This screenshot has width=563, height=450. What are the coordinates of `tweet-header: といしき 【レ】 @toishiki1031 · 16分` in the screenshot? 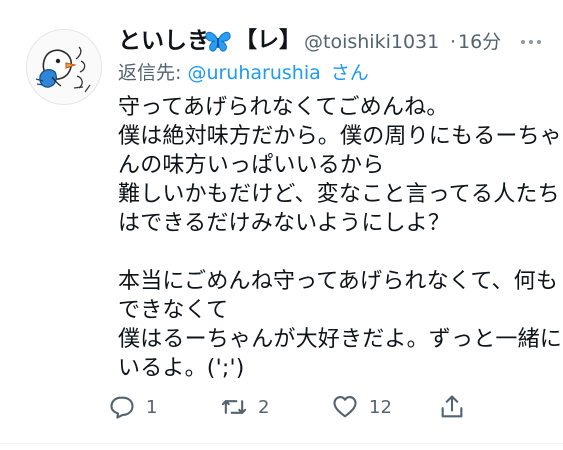 It's located at (333, 42).